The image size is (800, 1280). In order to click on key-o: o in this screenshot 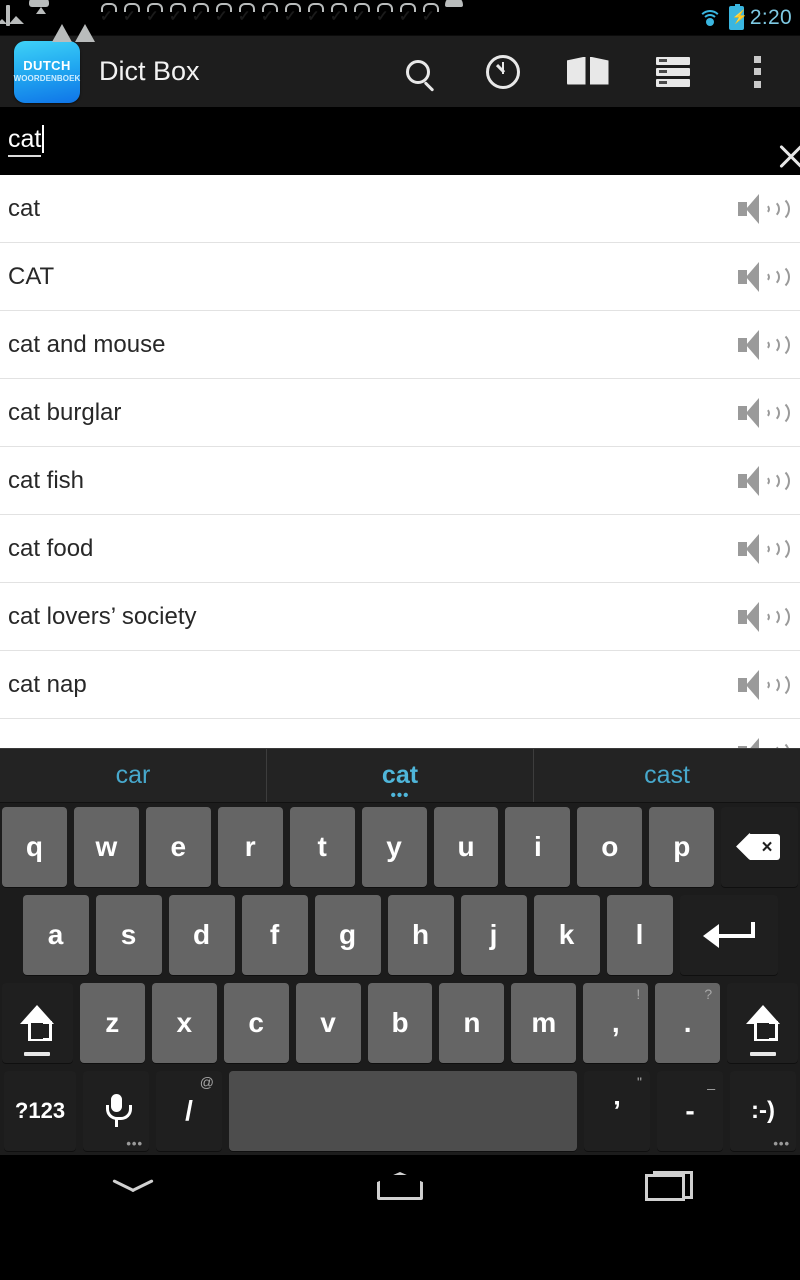, I will do `click(610, 847)`.